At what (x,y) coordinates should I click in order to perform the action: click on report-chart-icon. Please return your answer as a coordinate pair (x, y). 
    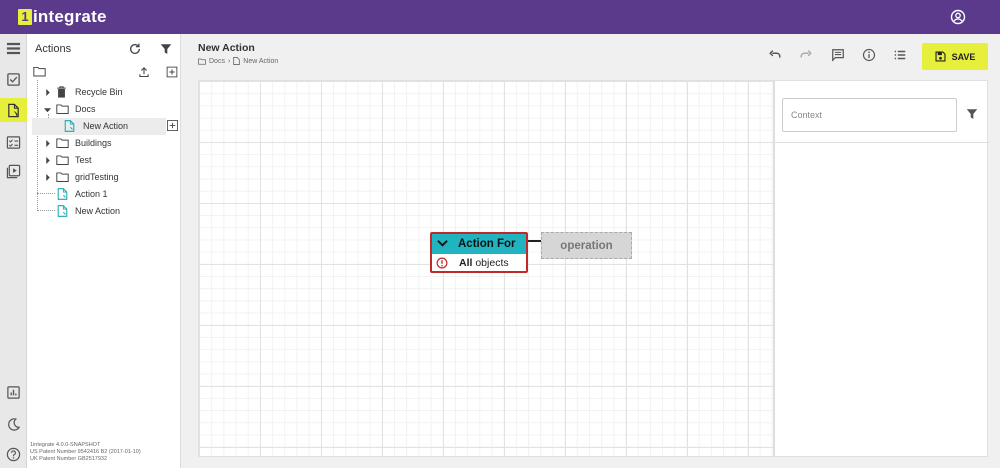
    Looking at the image, I should click on (13, 392).